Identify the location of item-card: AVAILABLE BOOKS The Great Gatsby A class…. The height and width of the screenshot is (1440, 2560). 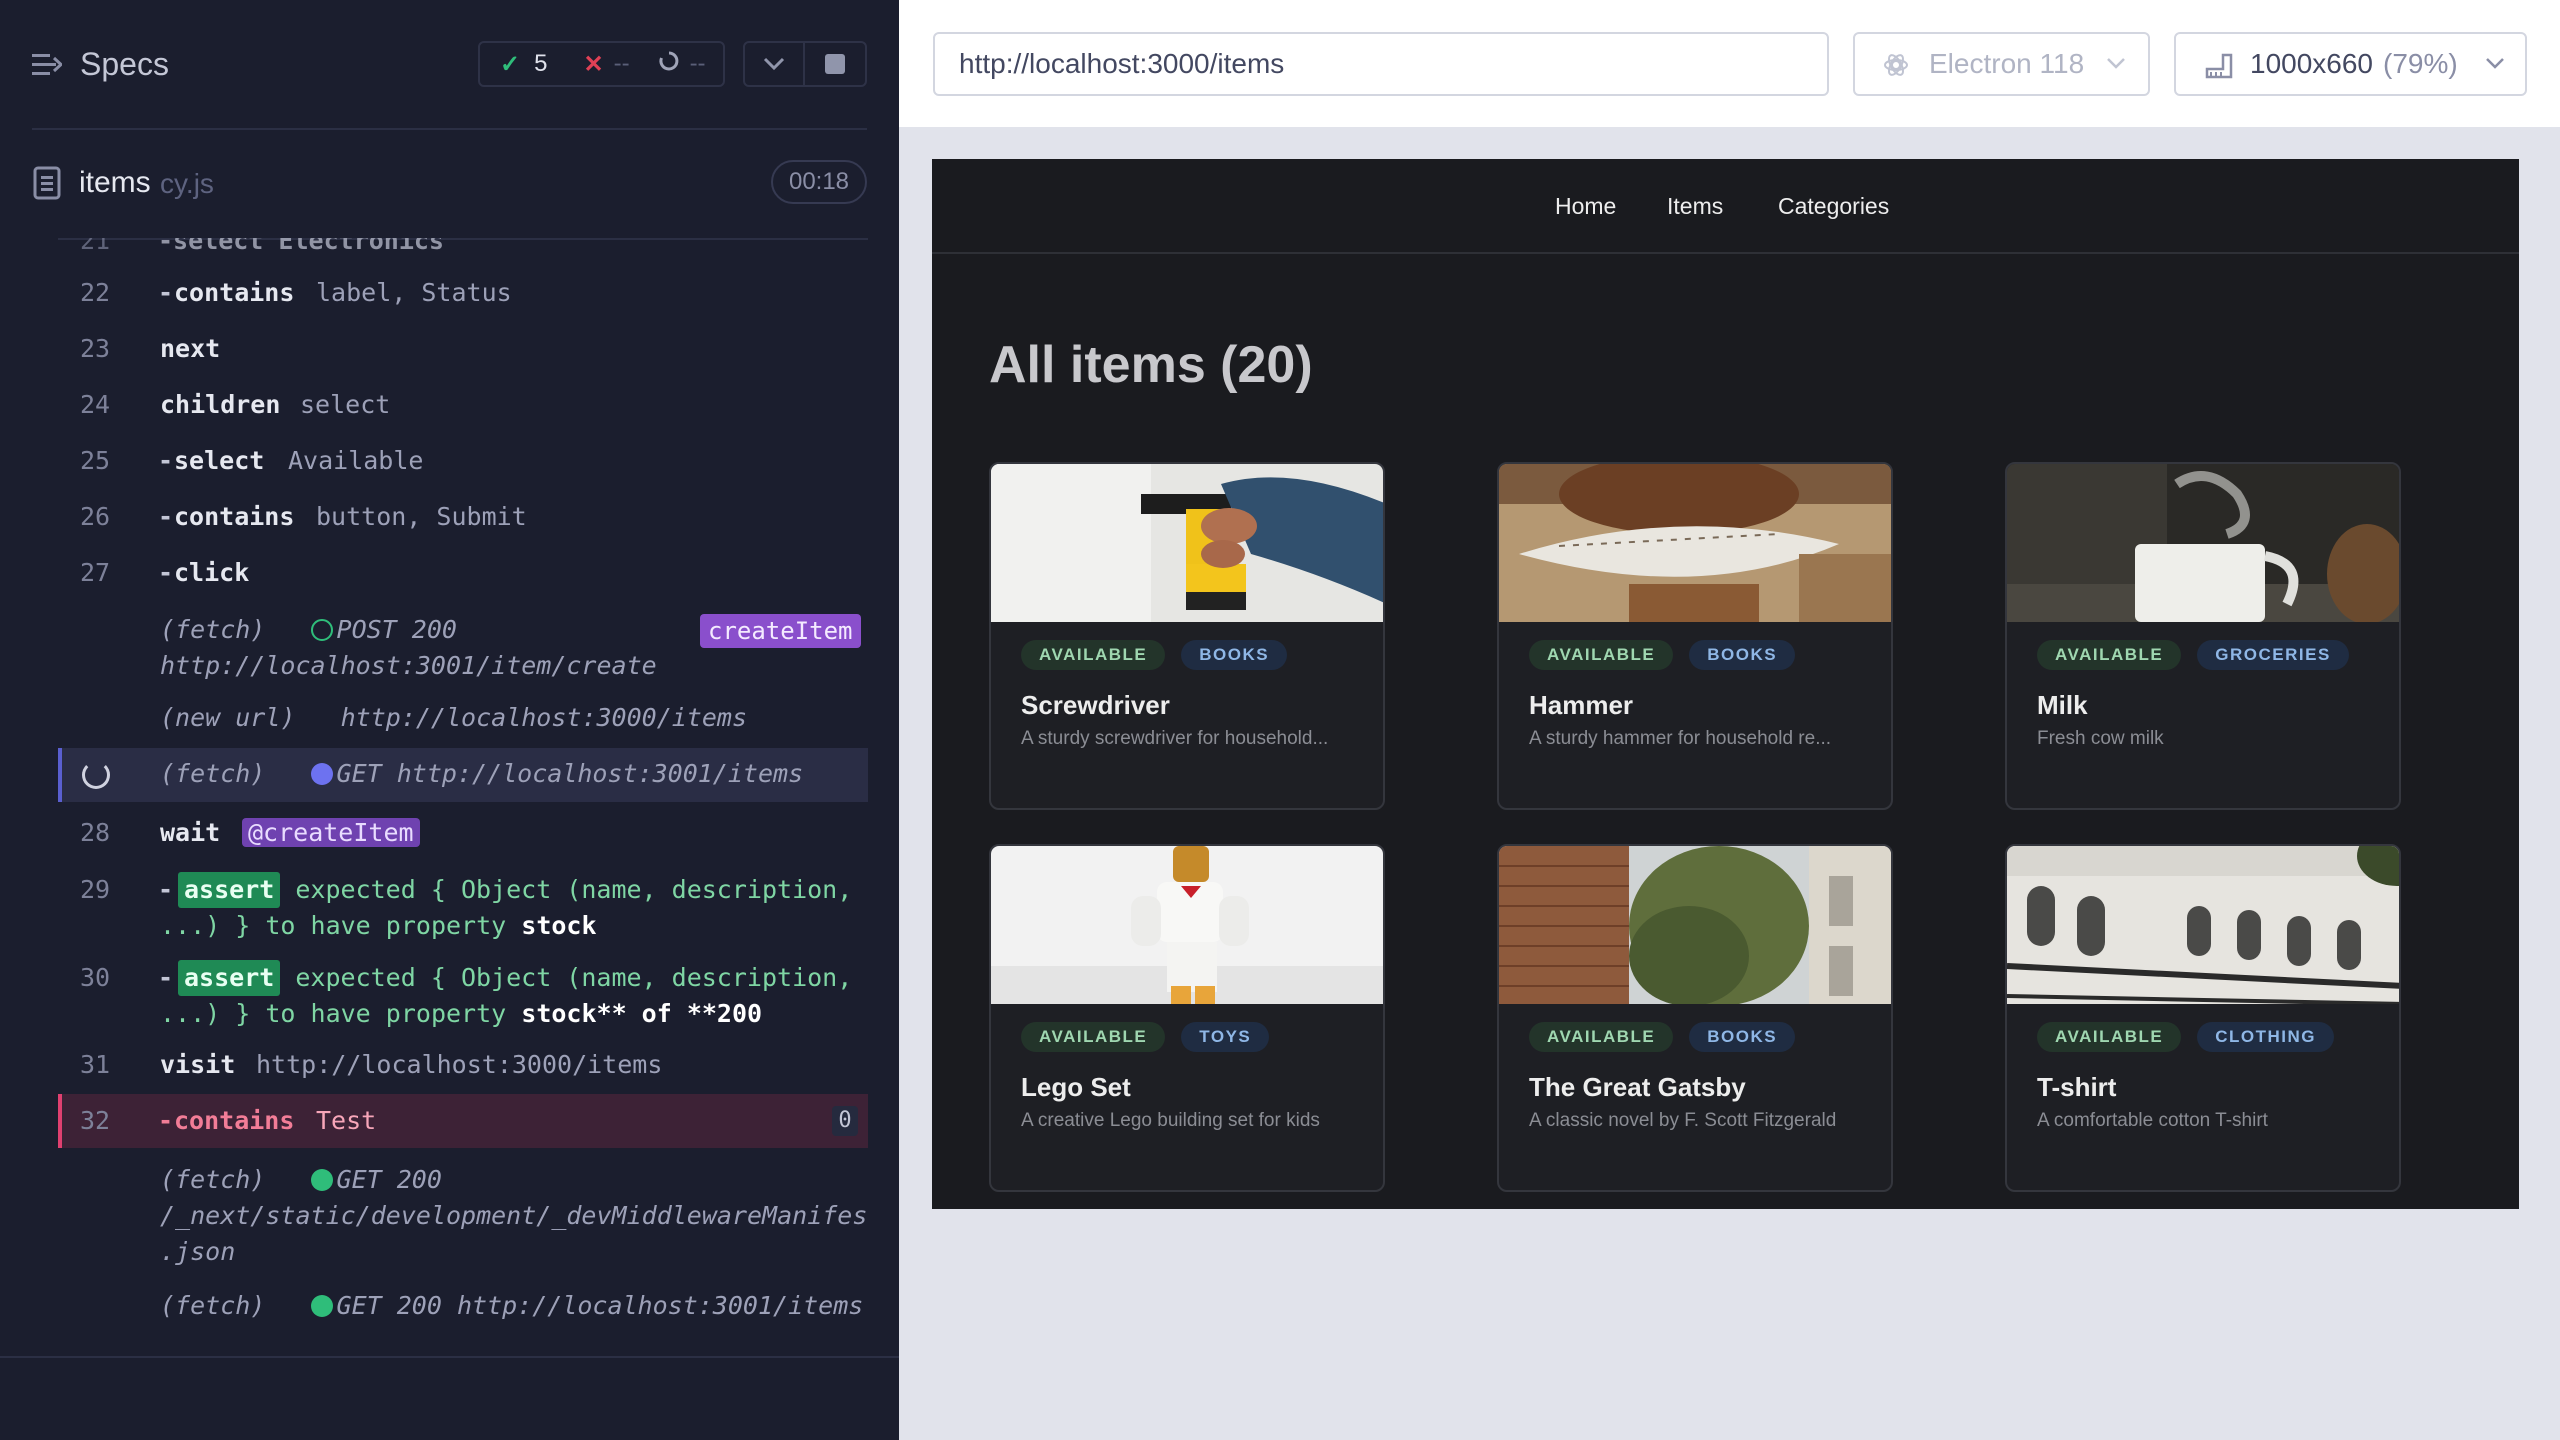
(1695, 1018).